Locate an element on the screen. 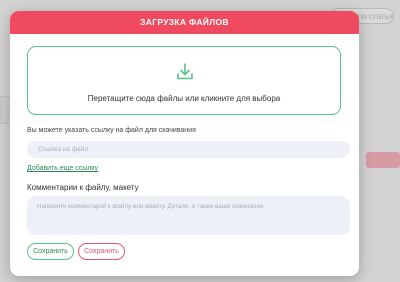 The image size is (400, 282). add-link-button: Добавить еще ссылку is located at coordinates (62, 168).